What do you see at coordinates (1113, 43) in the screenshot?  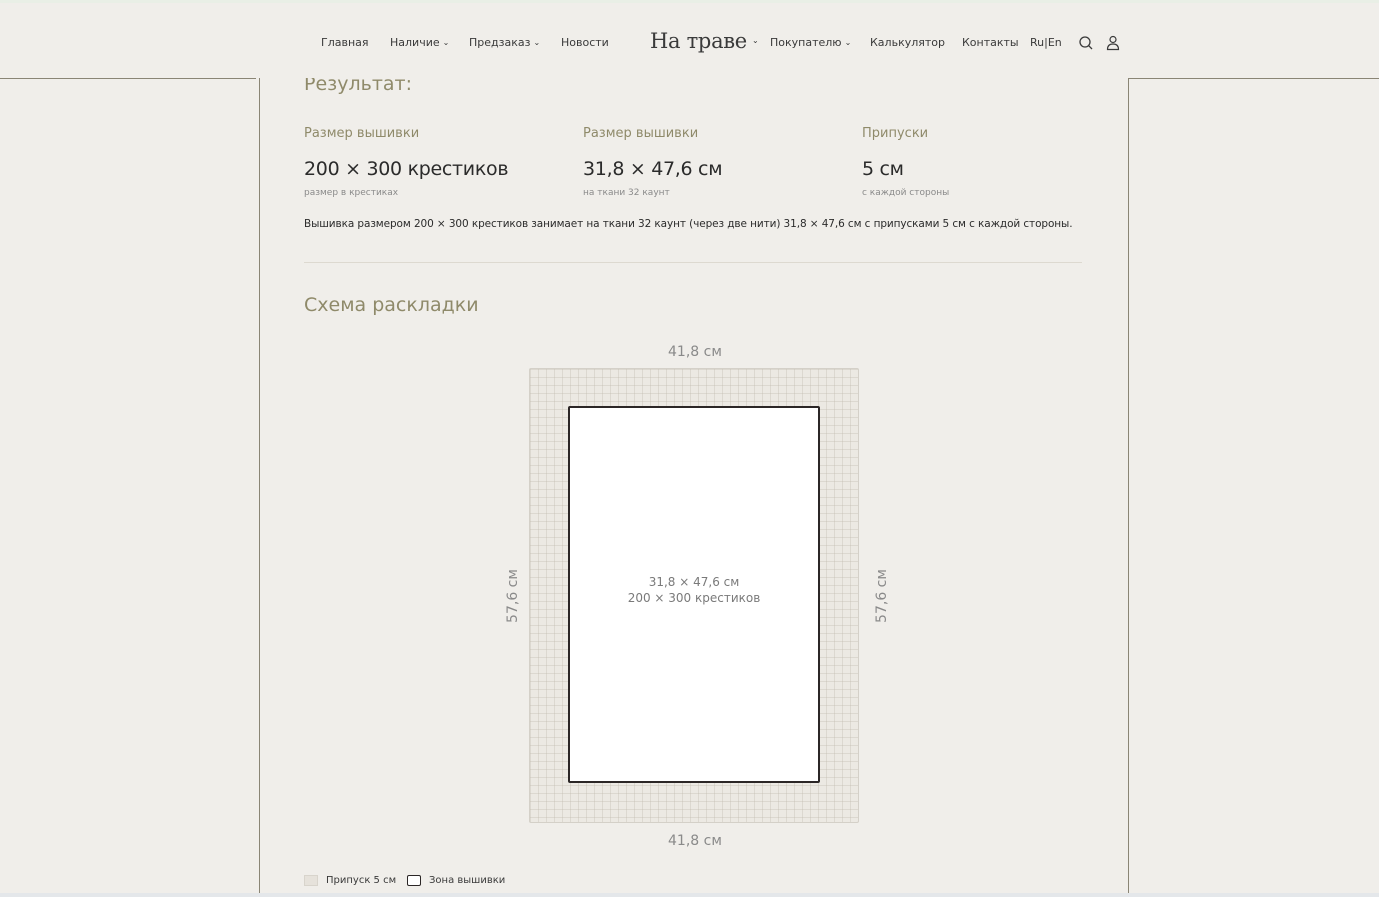 I see `user-icon` at bounding box center [1113, 43].